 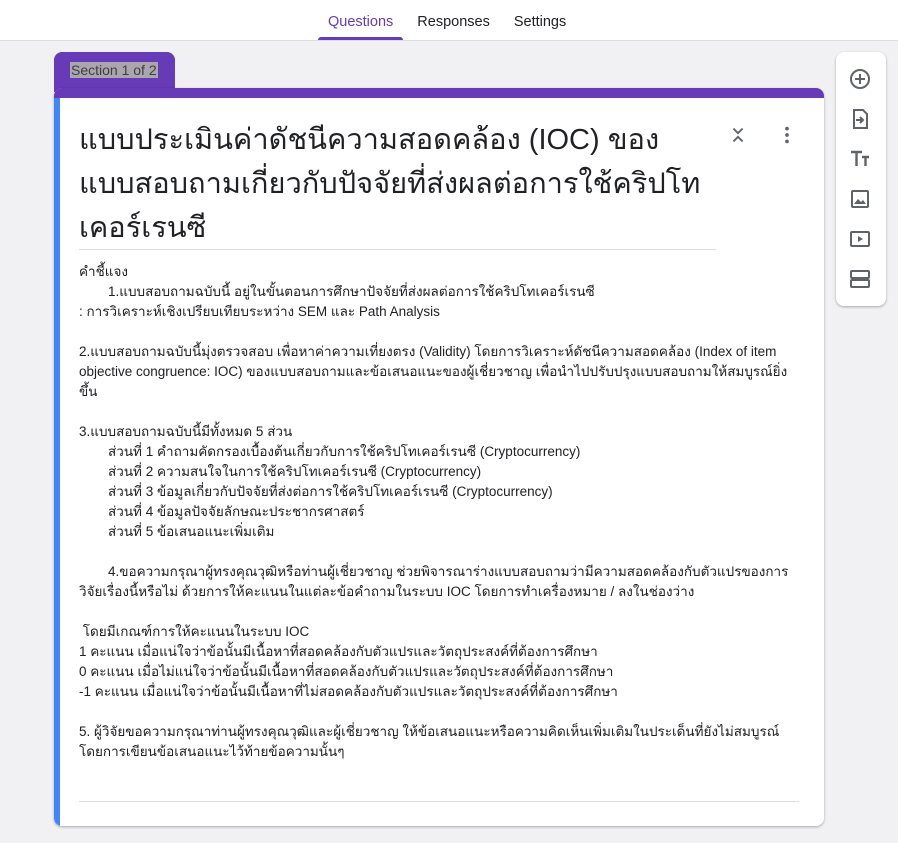 I want to click on add-question-icon, so click(x=860, y=79).